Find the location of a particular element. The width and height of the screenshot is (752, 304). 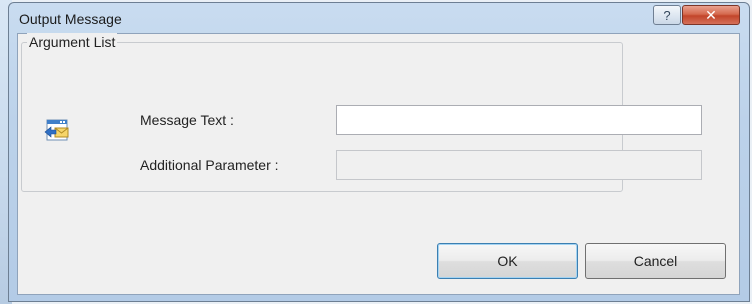

cancel-button: Cancel is located at coordinates (655, 261).